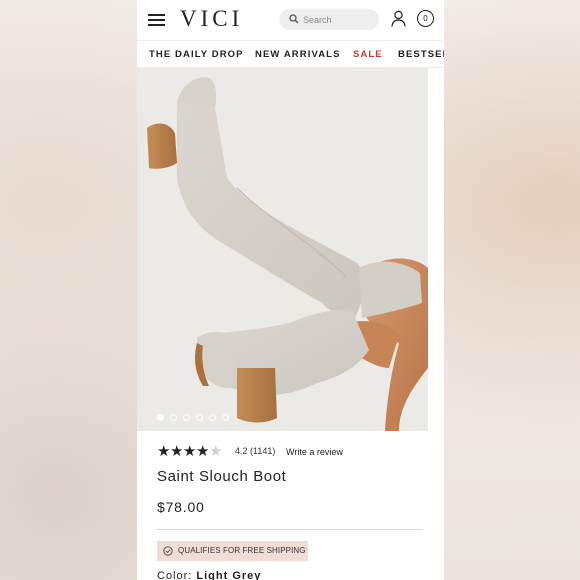  I want to click on nav-item-sale: SALE, so click(368, 54).